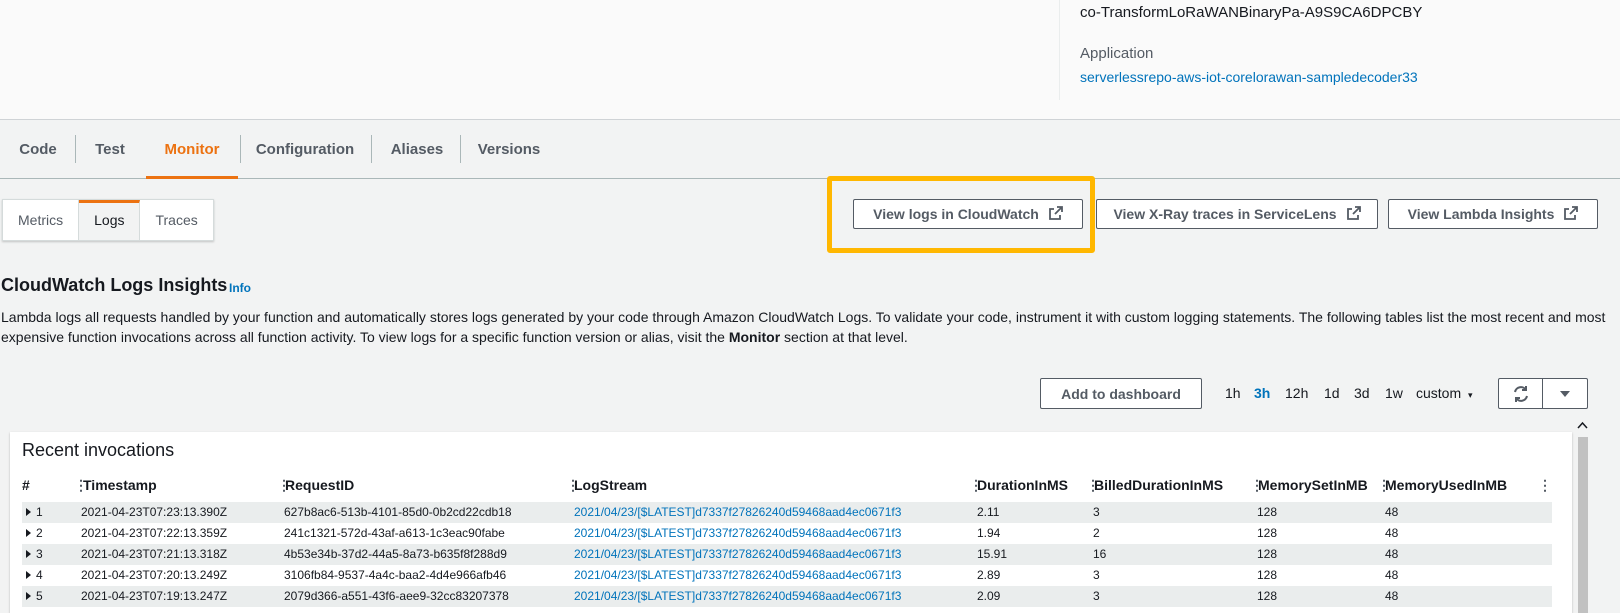 This screenshot has height=613, width=1620. Describe the element at coordinates (114, 285) in the screenshot. I see `insights-title: CloudWatch Logs Insights` at that location.